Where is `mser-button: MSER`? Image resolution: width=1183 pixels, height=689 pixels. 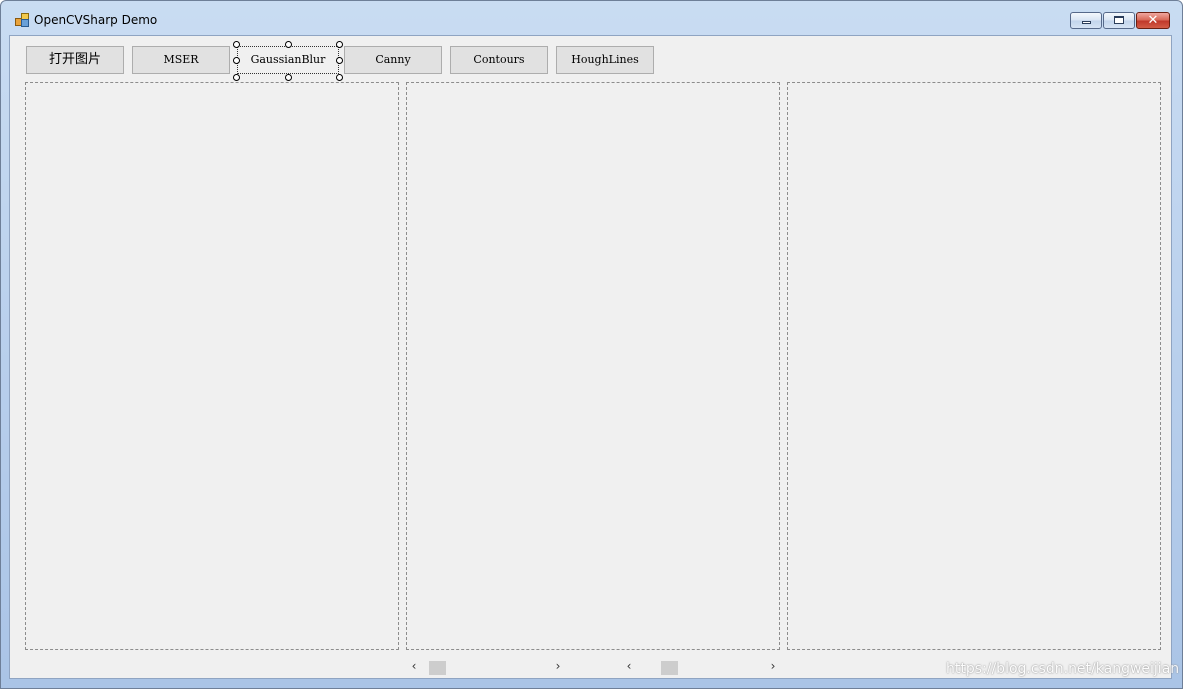
mser-button: MSER is located at coordinates (181, 60).